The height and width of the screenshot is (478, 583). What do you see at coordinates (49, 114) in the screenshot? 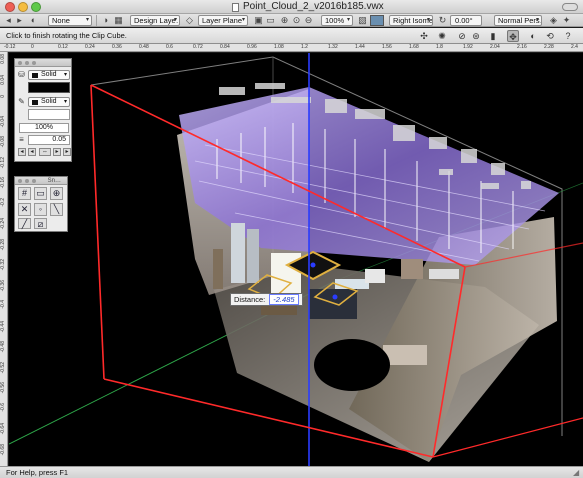
I see `pen-color-swatch` at bounding box center [49, 114].